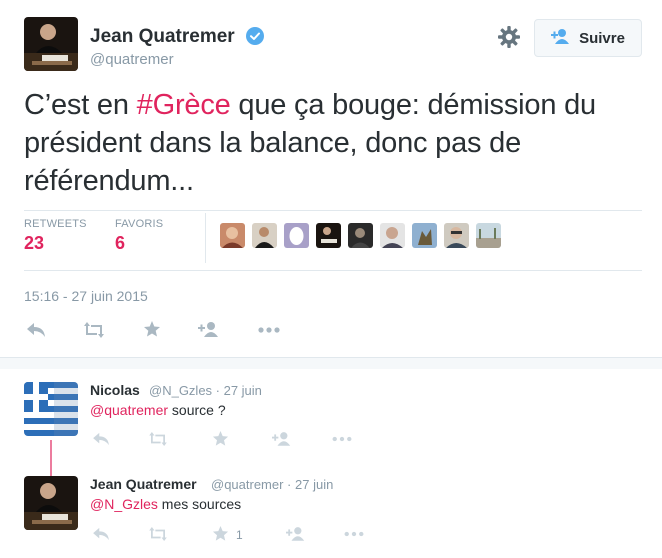 This screenshot has height=558, width=662. I want to click on reply-author-name: Nicolas, so click(115, 390).